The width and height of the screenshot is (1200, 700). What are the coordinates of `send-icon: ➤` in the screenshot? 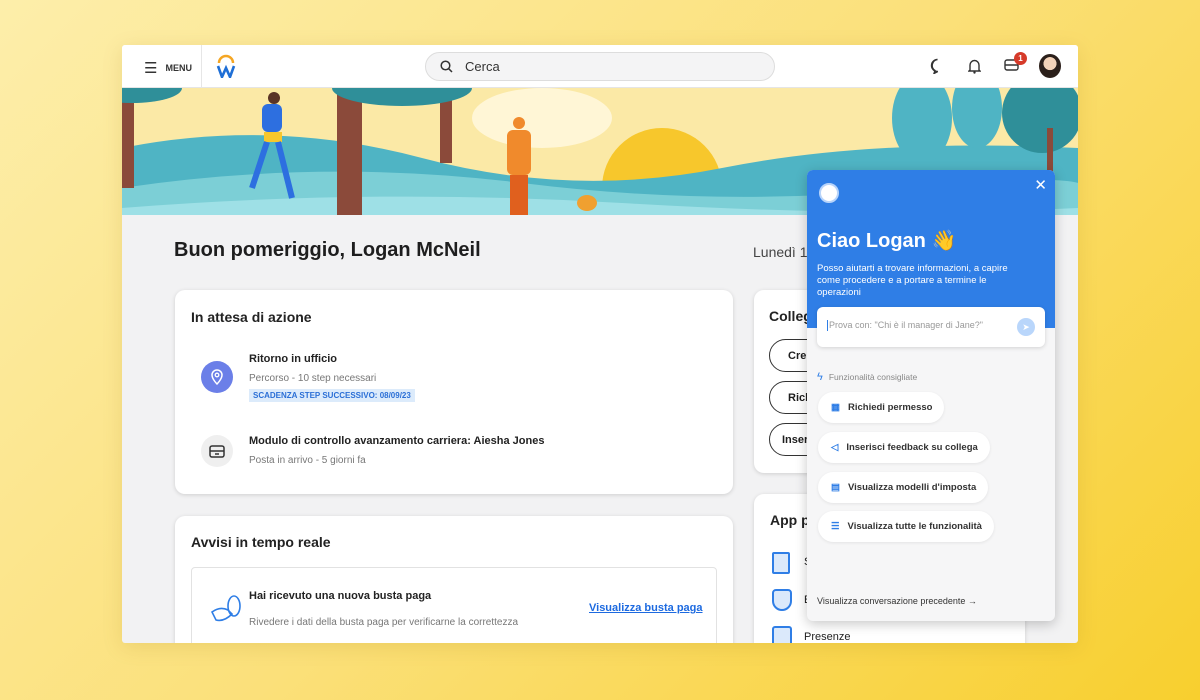 It's located at (1026, 327).